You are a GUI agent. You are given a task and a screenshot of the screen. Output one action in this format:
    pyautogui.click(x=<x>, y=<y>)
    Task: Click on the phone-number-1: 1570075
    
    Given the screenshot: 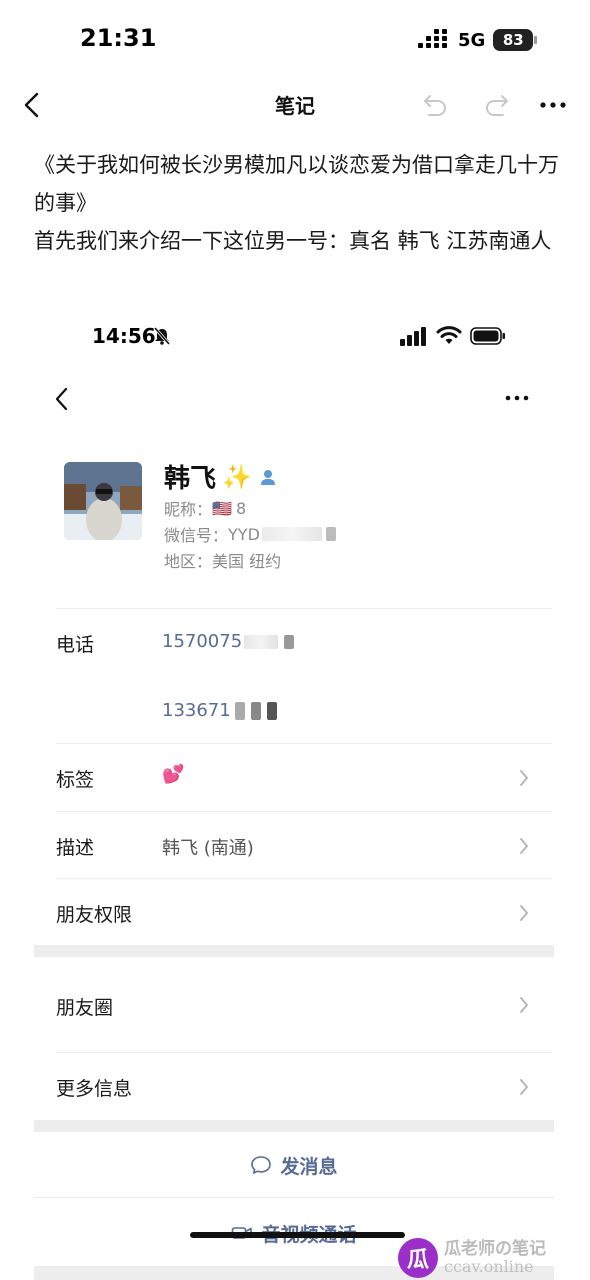 What is the action you would take?
    pyautogui.click(x=228, y=641)
    